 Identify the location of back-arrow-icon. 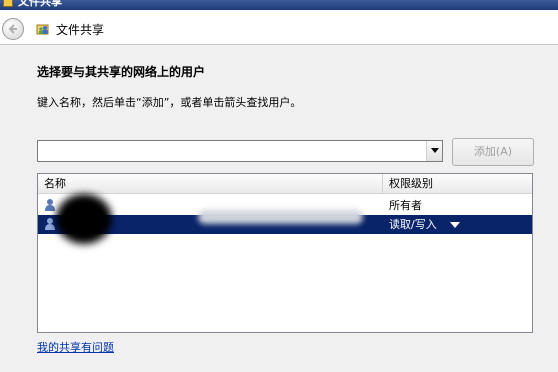
(12, 29).